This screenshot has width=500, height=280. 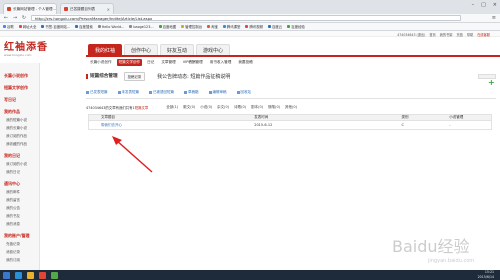 What do you see at coordinates (19, 184) in the screenshot?
I see `sidebar-section-title: 通讯中心` at bounding box center [19, 184].